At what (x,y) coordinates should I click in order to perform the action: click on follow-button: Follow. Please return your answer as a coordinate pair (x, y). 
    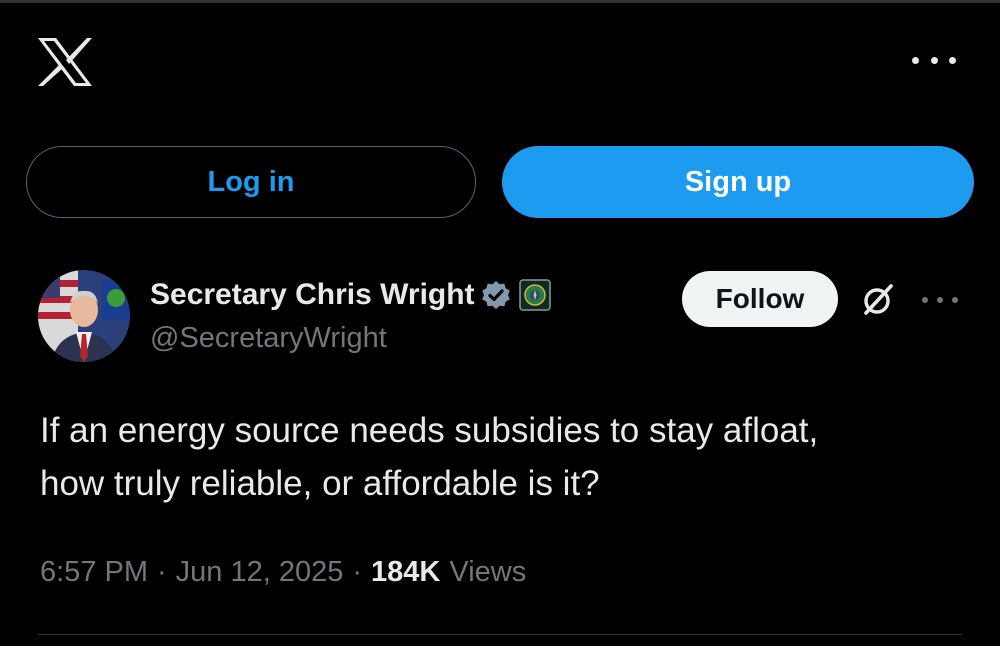
    Looking at the image, I should click on (760, 299).